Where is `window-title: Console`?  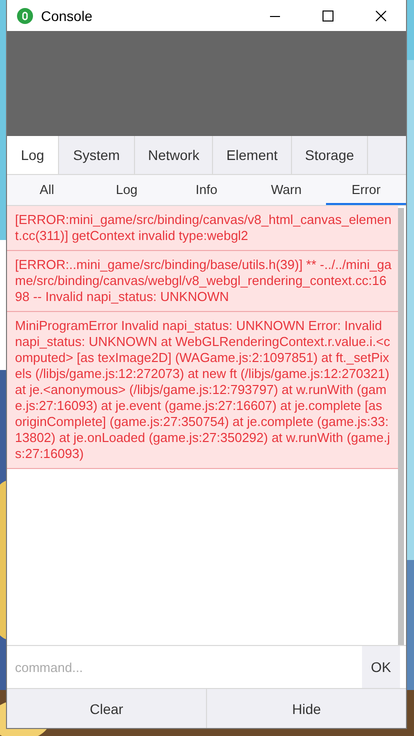
window-title: Console is located at coordinates (66, 16).